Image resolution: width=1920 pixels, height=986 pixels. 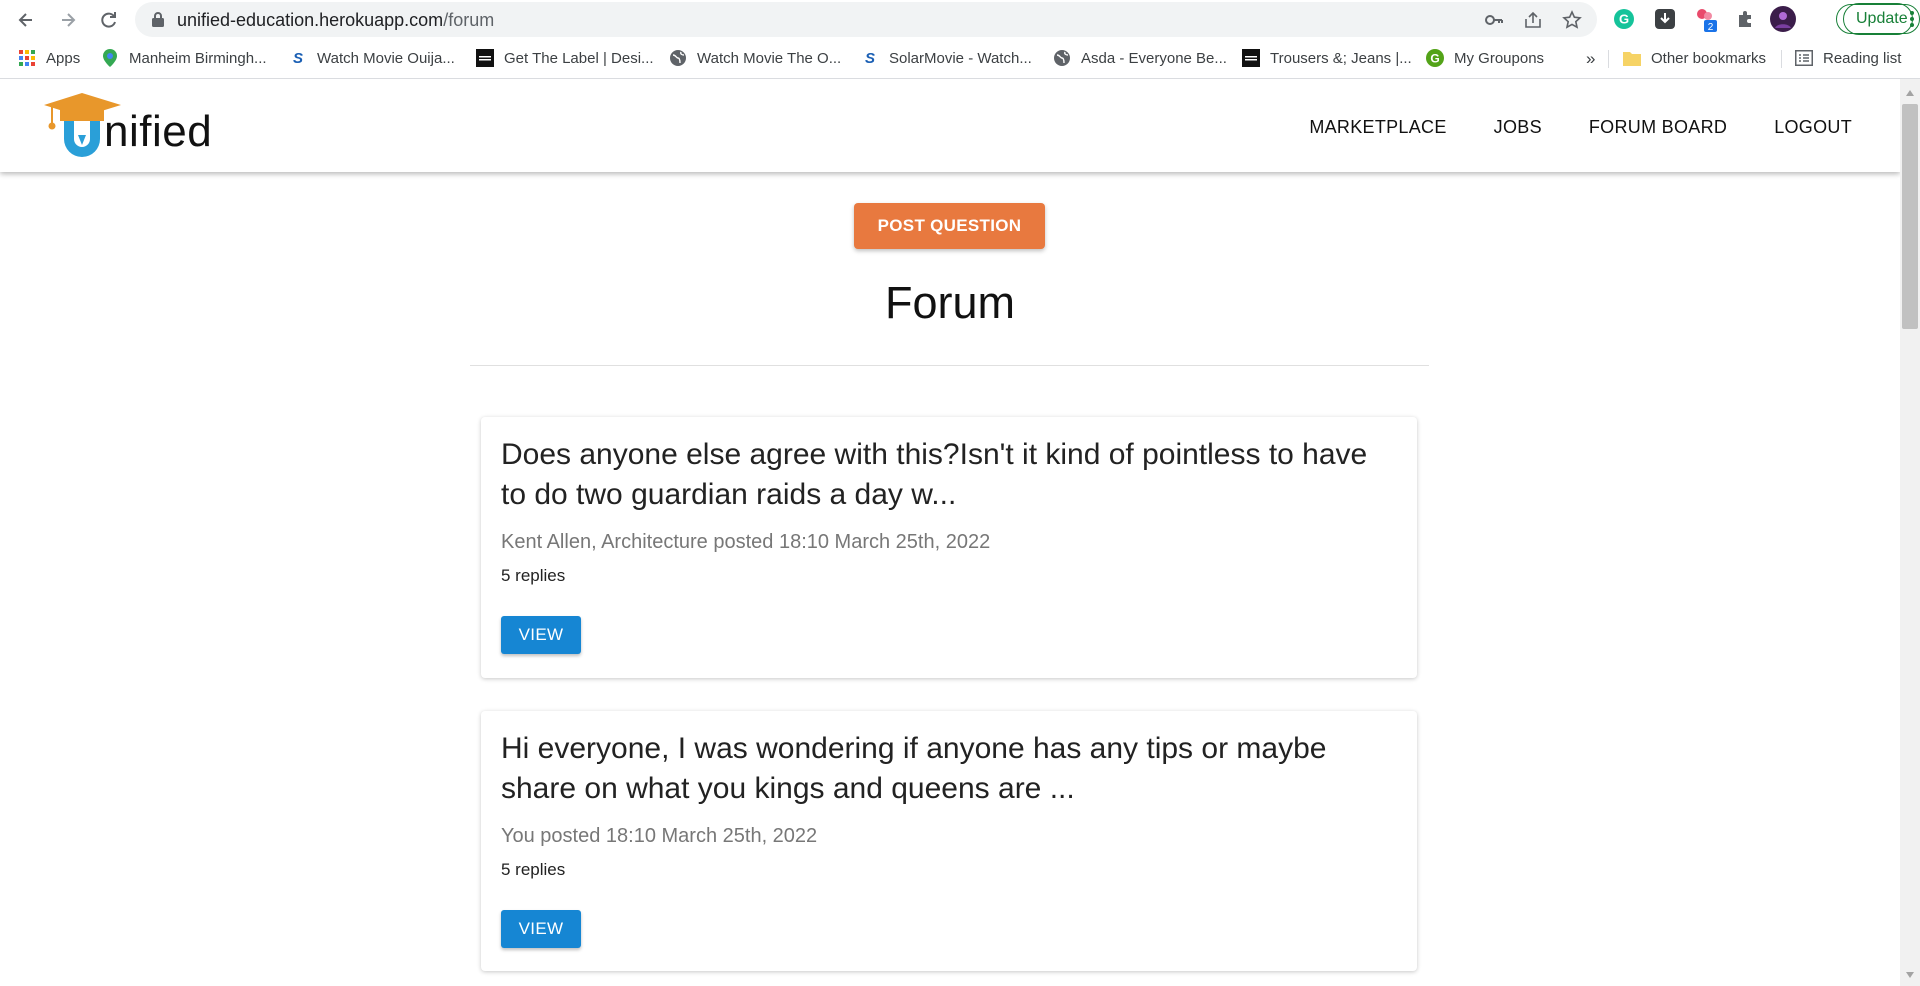 What do you see at coordinates (1706, 19) in the screenshot?
I see `extension-badge-icon: 2` at bounding box center [1706, 19].